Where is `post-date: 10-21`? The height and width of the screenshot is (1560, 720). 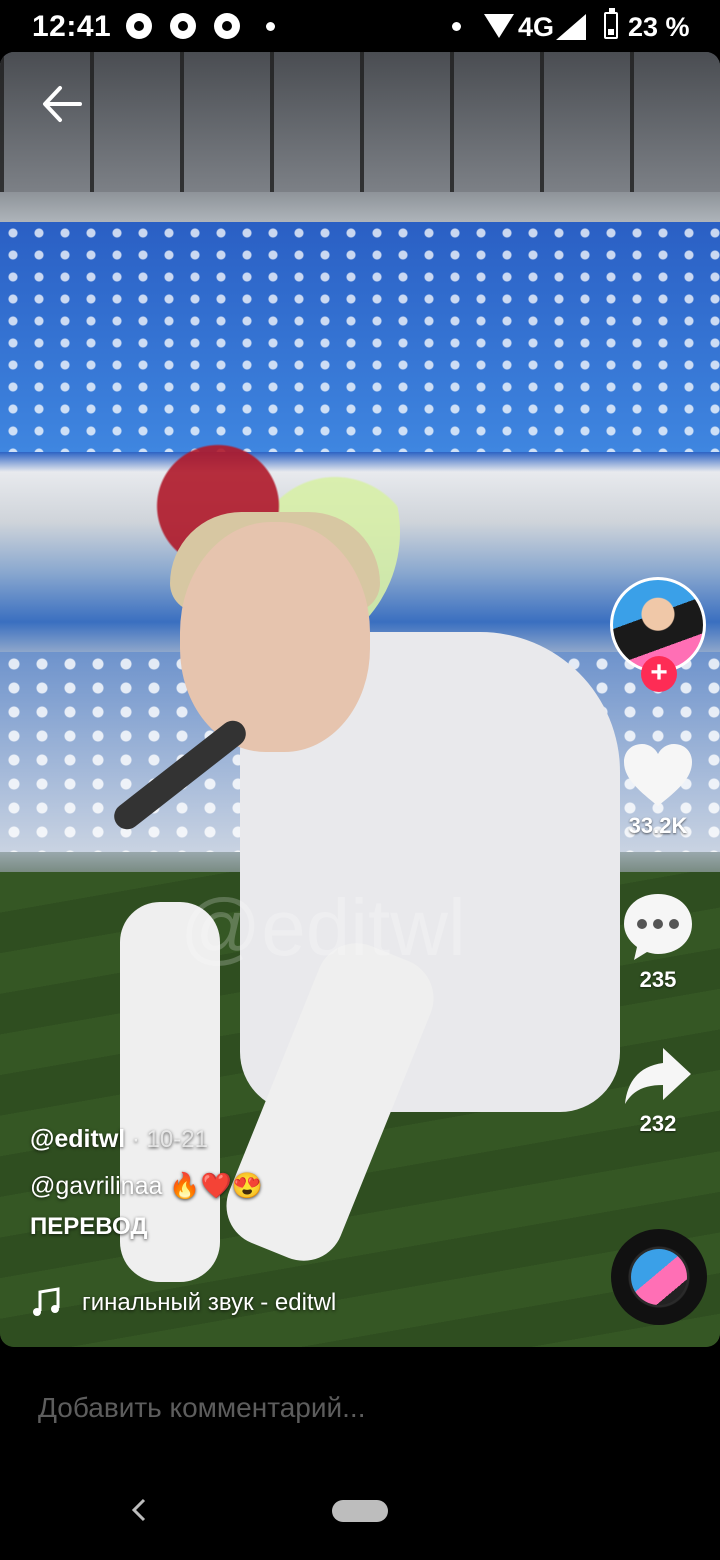
post-date: 10-21 is located at coordinates (177, 1139).